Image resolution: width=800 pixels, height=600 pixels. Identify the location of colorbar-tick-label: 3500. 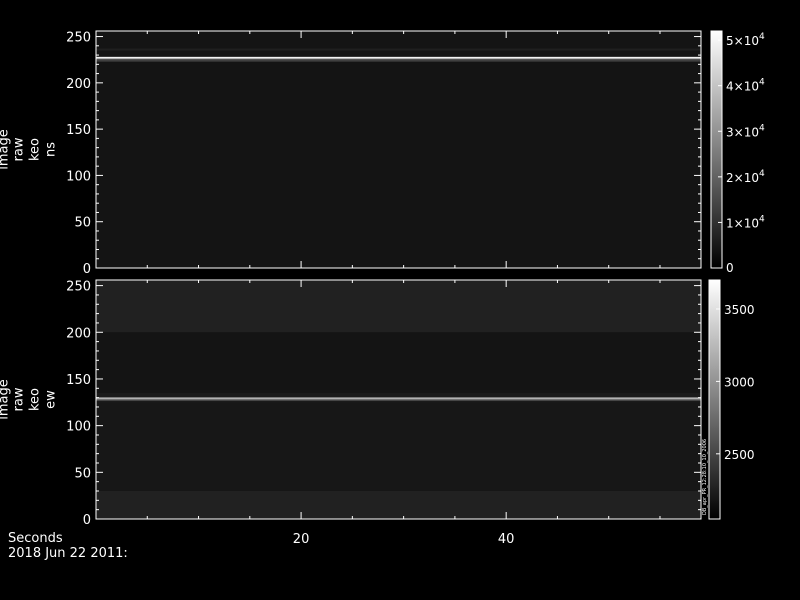
(739, 310).